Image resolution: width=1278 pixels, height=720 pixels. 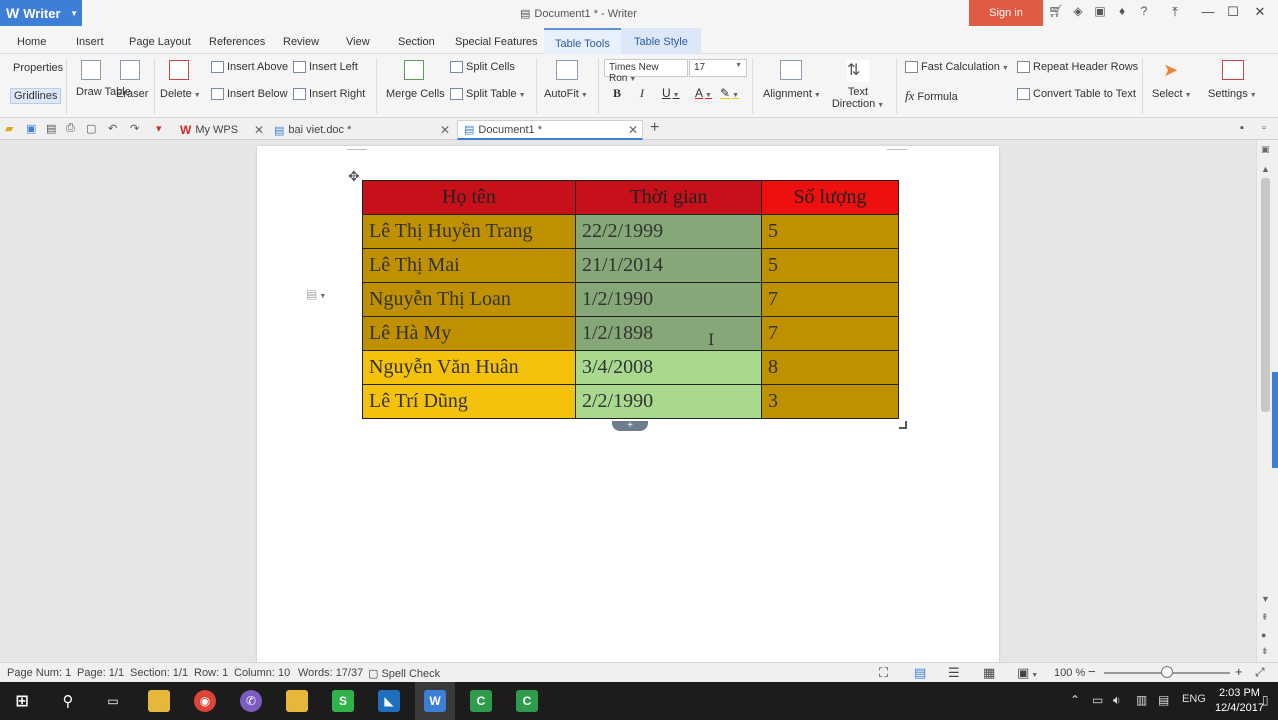 I want to click on fast-calculation-button: Fast Calculation ▼, so click(x=957, y=67).